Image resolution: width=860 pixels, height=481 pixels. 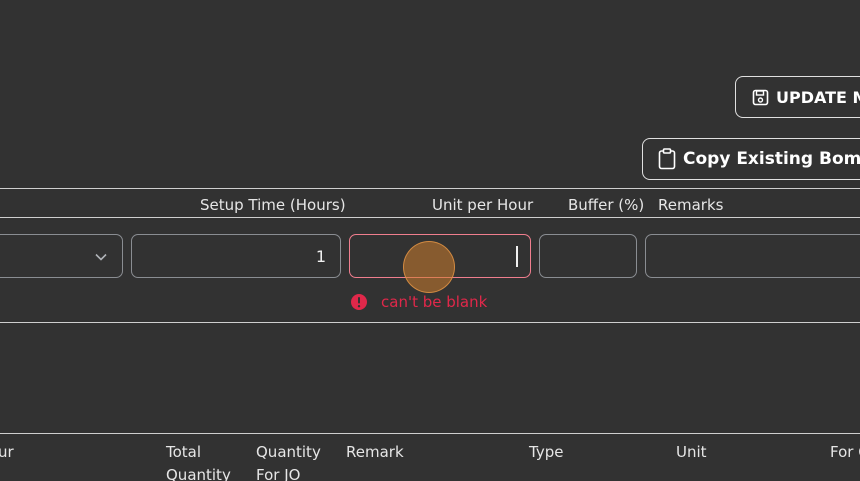 What do you see at coordinates (691, 452) in the screenshot?
I see `table-header-unit: Unit` at bounding box center [691, 452].